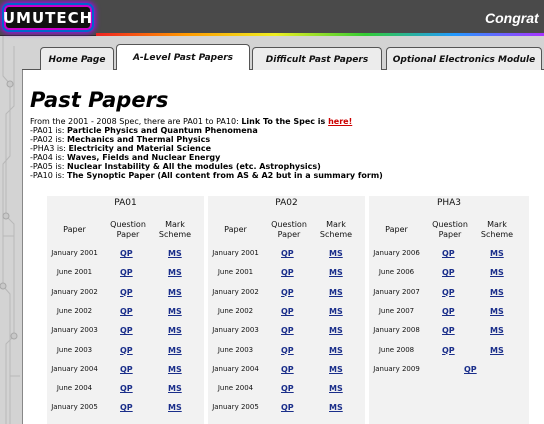  Describe the element at coordinates (512, 18) in the screenshot. I see `header-congrats-text: Congrat` at that location.